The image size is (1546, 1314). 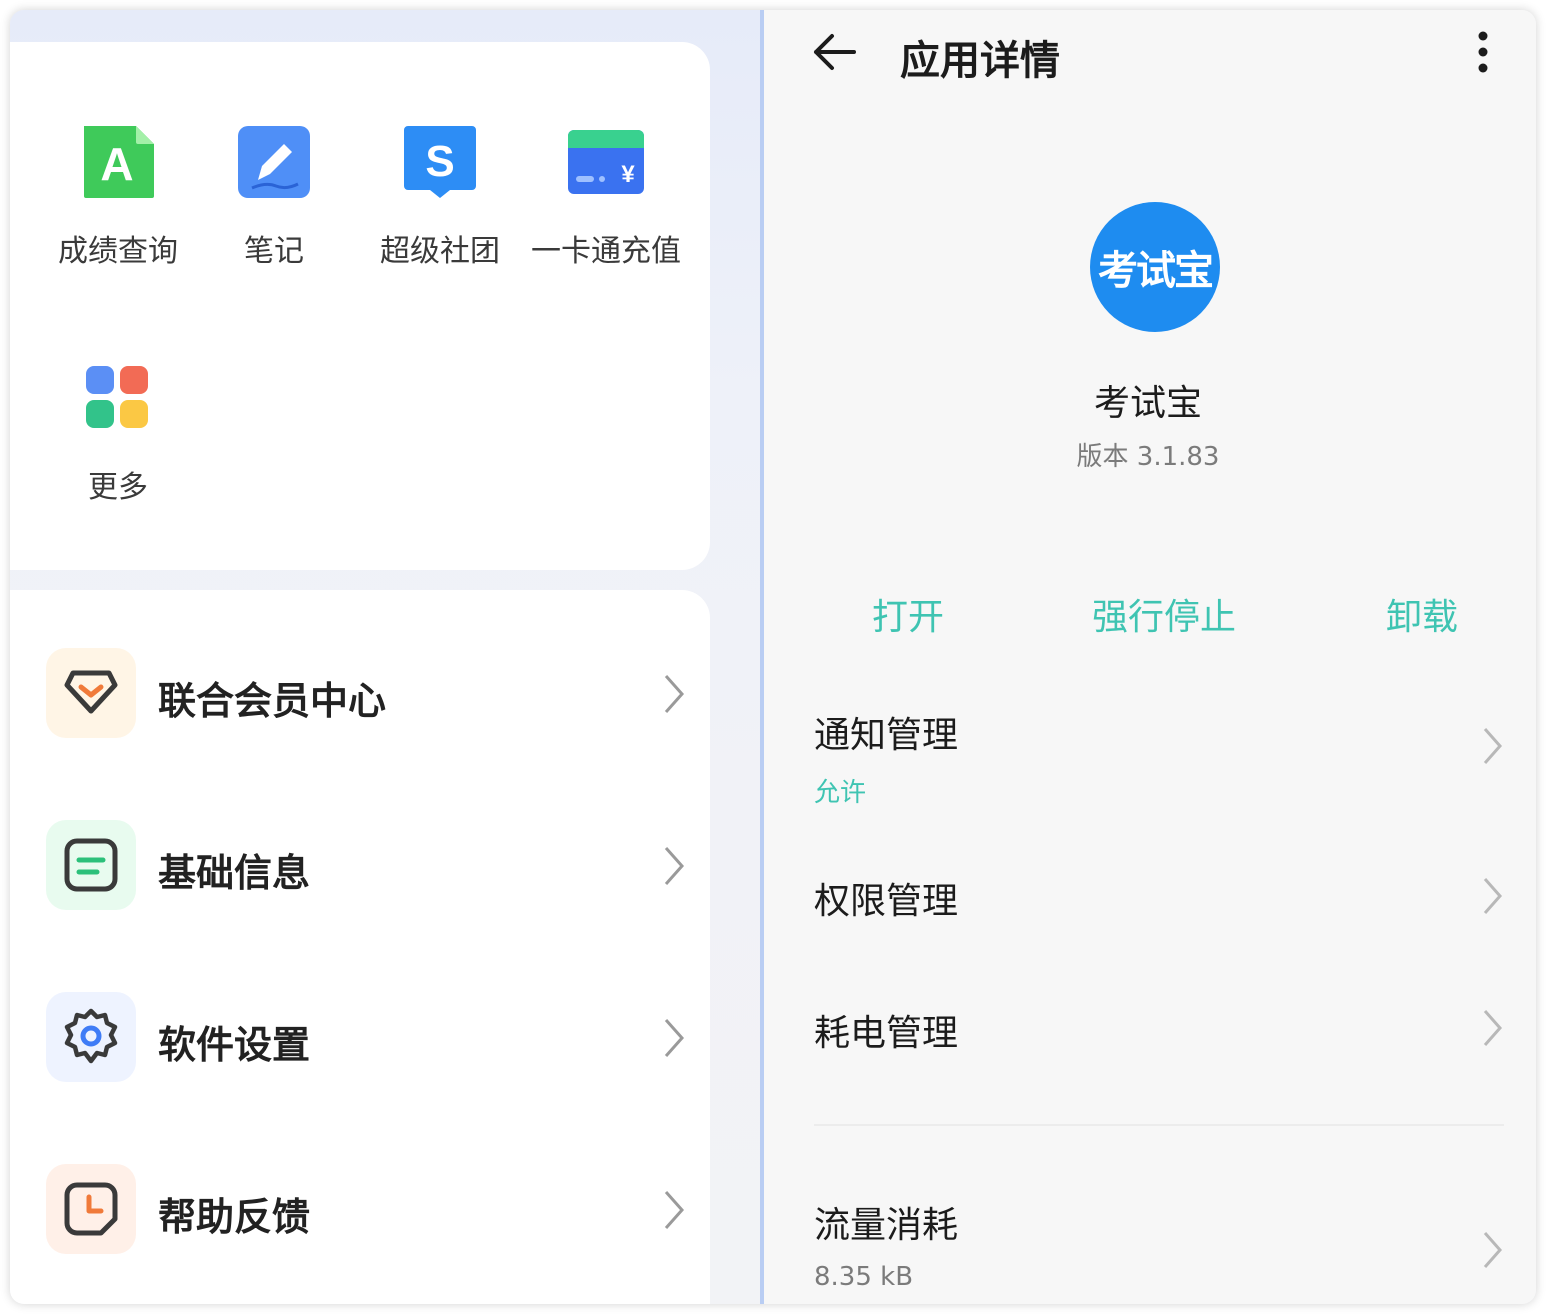 What do you see at coordinates (834, 52) in the screenshot?
I see `back-arrow-icon` at bounding box center [834, 52].